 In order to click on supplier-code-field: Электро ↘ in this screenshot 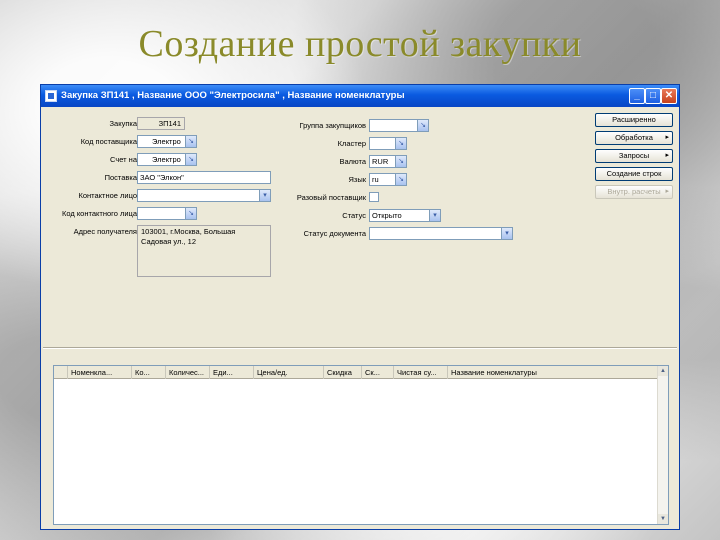, I will do `click(167, 141)`.